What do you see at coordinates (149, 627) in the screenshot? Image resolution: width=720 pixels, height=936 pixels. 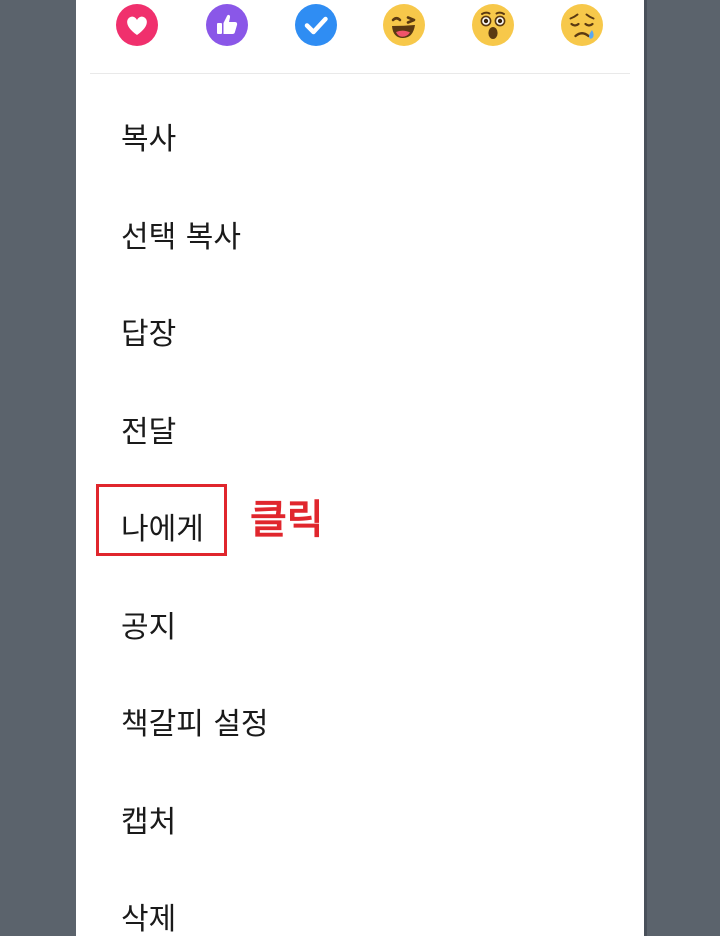 I see `menu-item-label: 공지` at bounding box center [149, 627].